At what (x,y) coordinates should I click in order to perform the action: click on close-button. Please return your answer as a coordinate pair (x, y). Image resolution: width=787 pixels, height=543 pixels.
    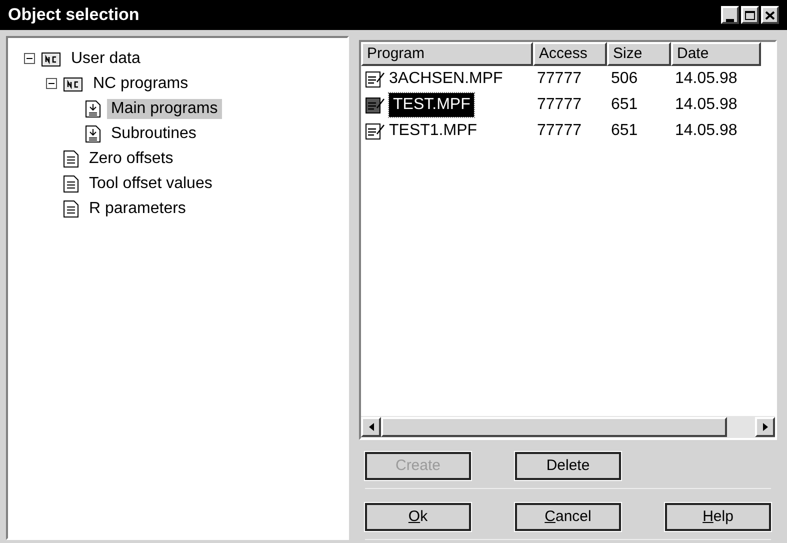
    Looking at the image, I should click on (770, 15).